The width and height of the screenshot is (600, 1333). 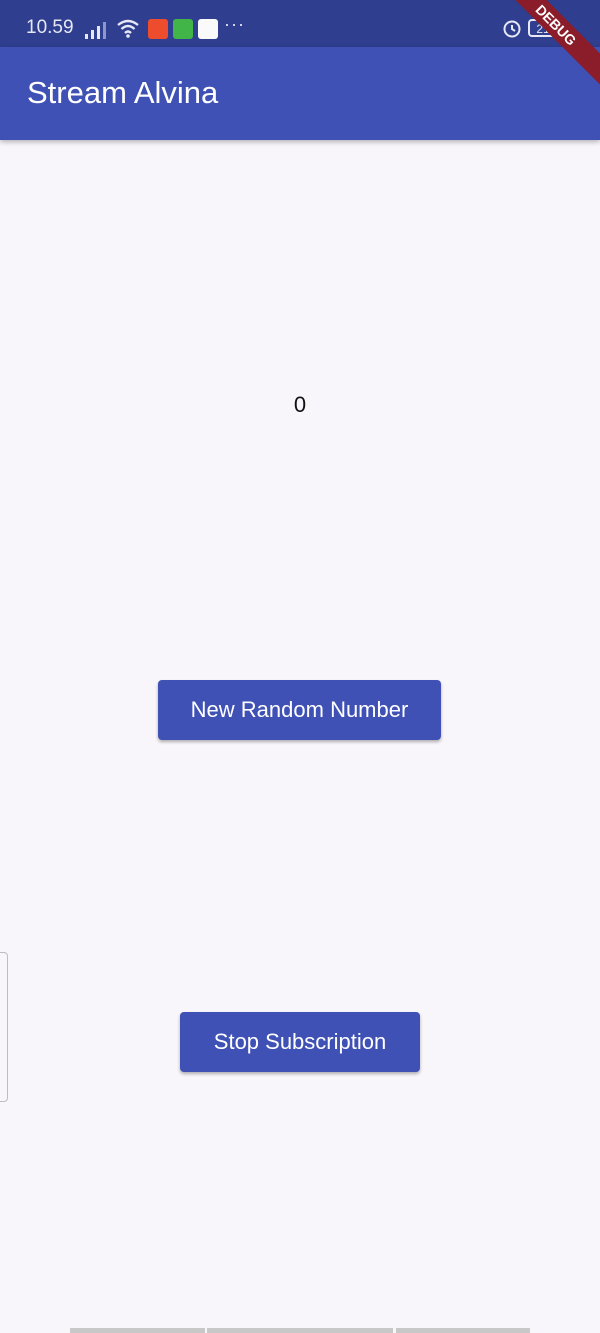 What do you see at coordinates (137, 1330) in the screenshot?
I see `nav-bar-segment-left` at bounding box center [137, 1330].